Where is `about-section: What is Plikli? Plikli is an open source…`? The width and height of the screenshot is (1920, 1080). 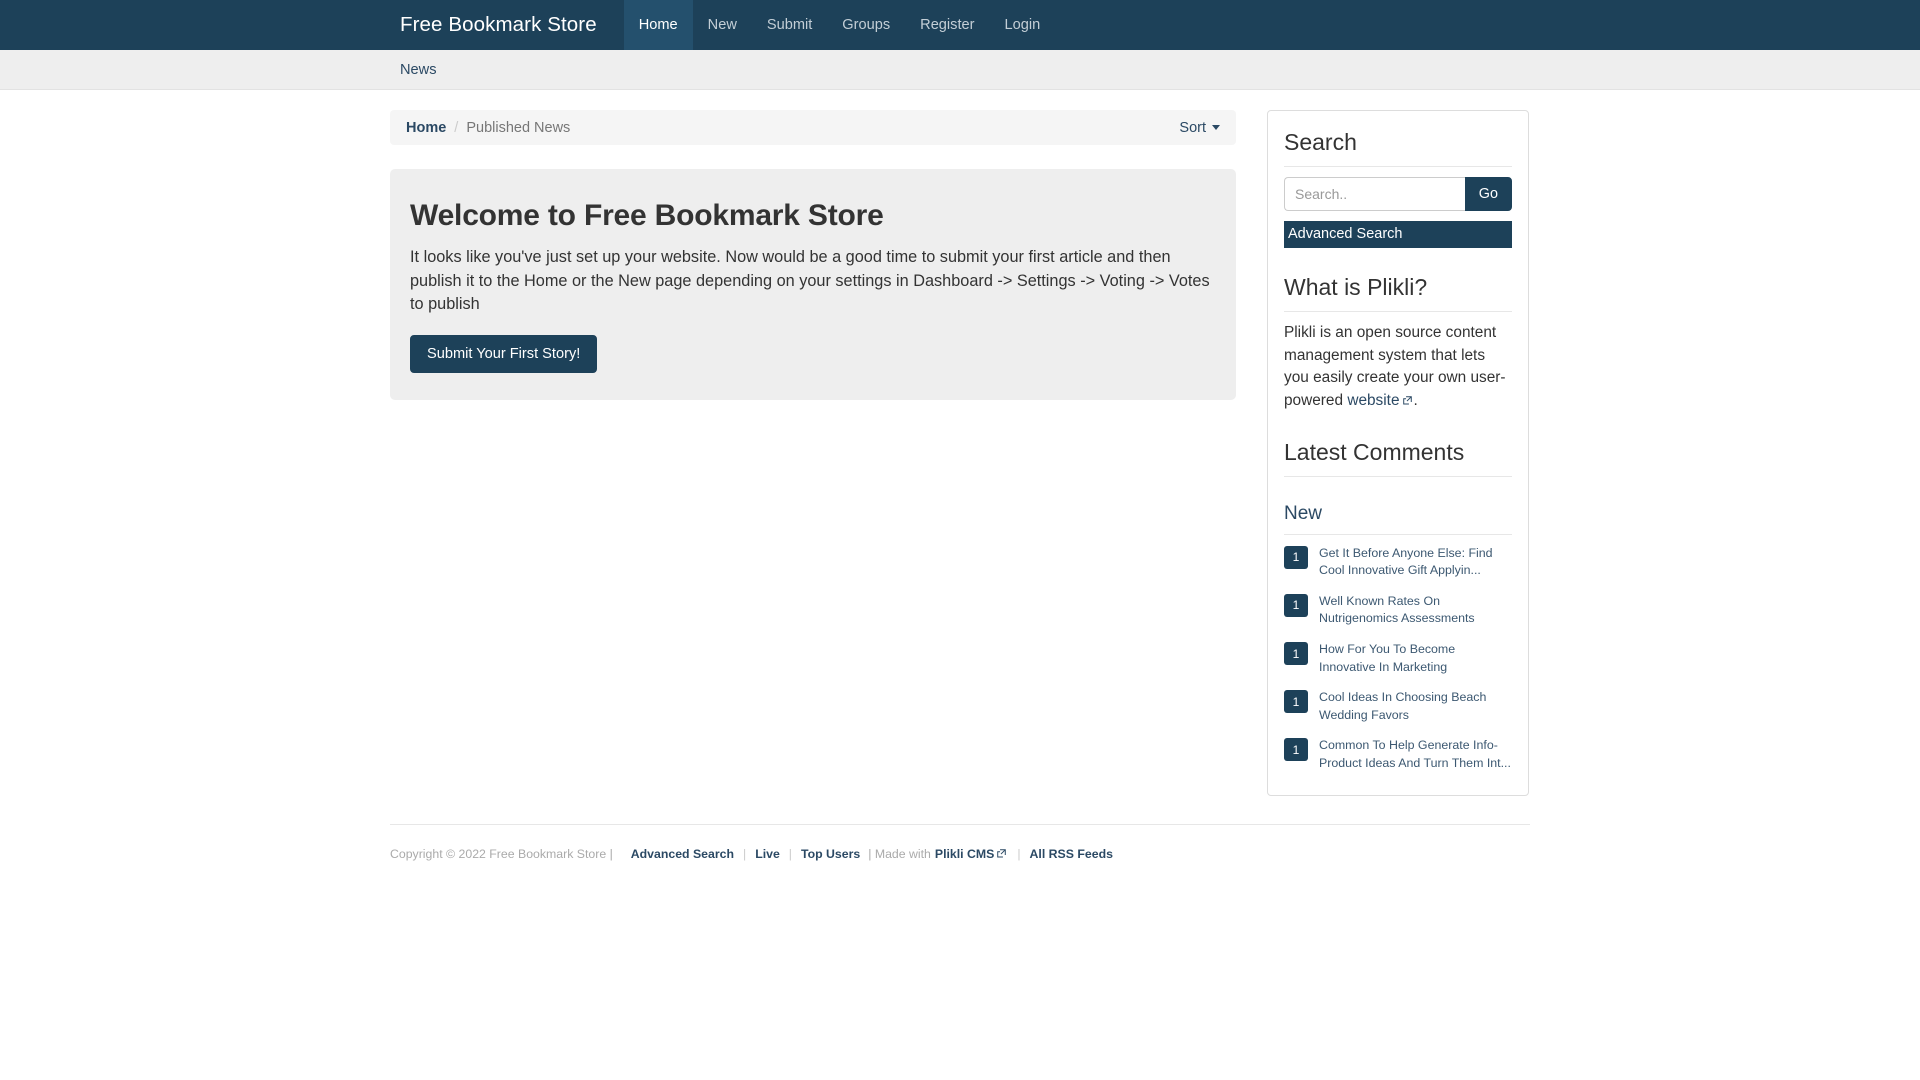
about-section: What is Plikli? Plikli is an open source… is located at coordinates (1398, 343).